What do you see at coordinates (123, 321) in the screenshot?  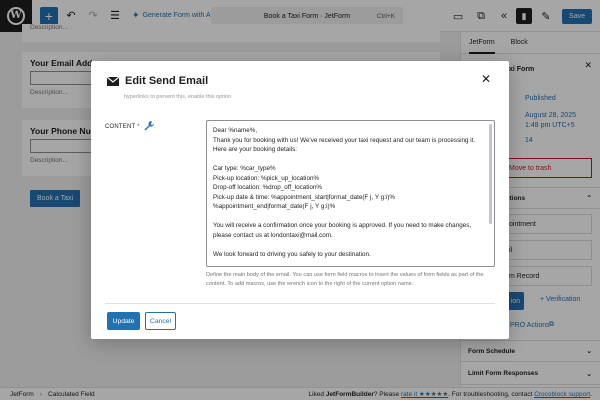 I see `update-button: Update` at bounding box center [123, 321].